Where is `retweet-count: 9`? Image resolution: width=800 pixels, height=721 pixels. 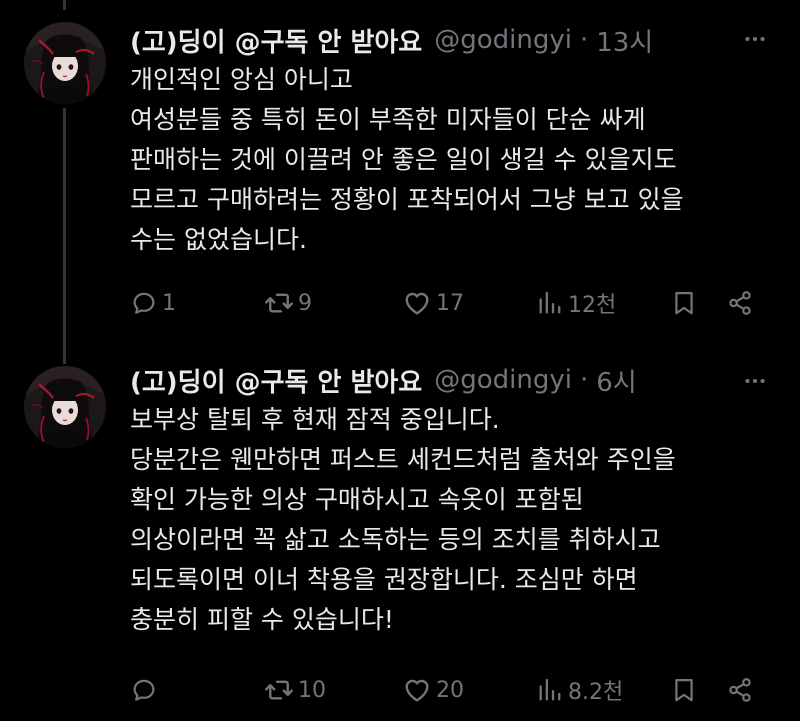 retweet-count: 9 is located at coordinates (305, 303).